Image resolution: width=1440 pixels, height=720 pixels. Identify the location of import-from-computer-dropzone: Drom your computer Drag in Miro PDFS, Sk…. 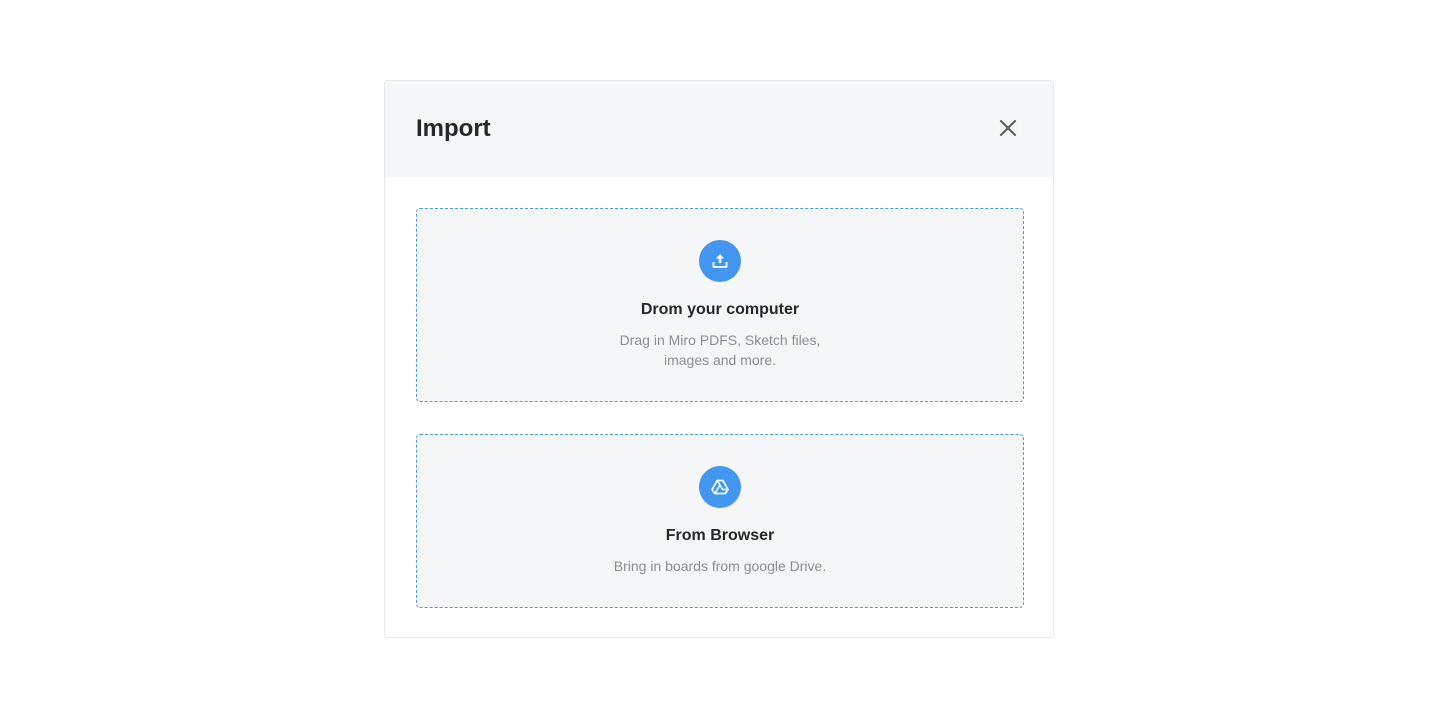
(720, 305).